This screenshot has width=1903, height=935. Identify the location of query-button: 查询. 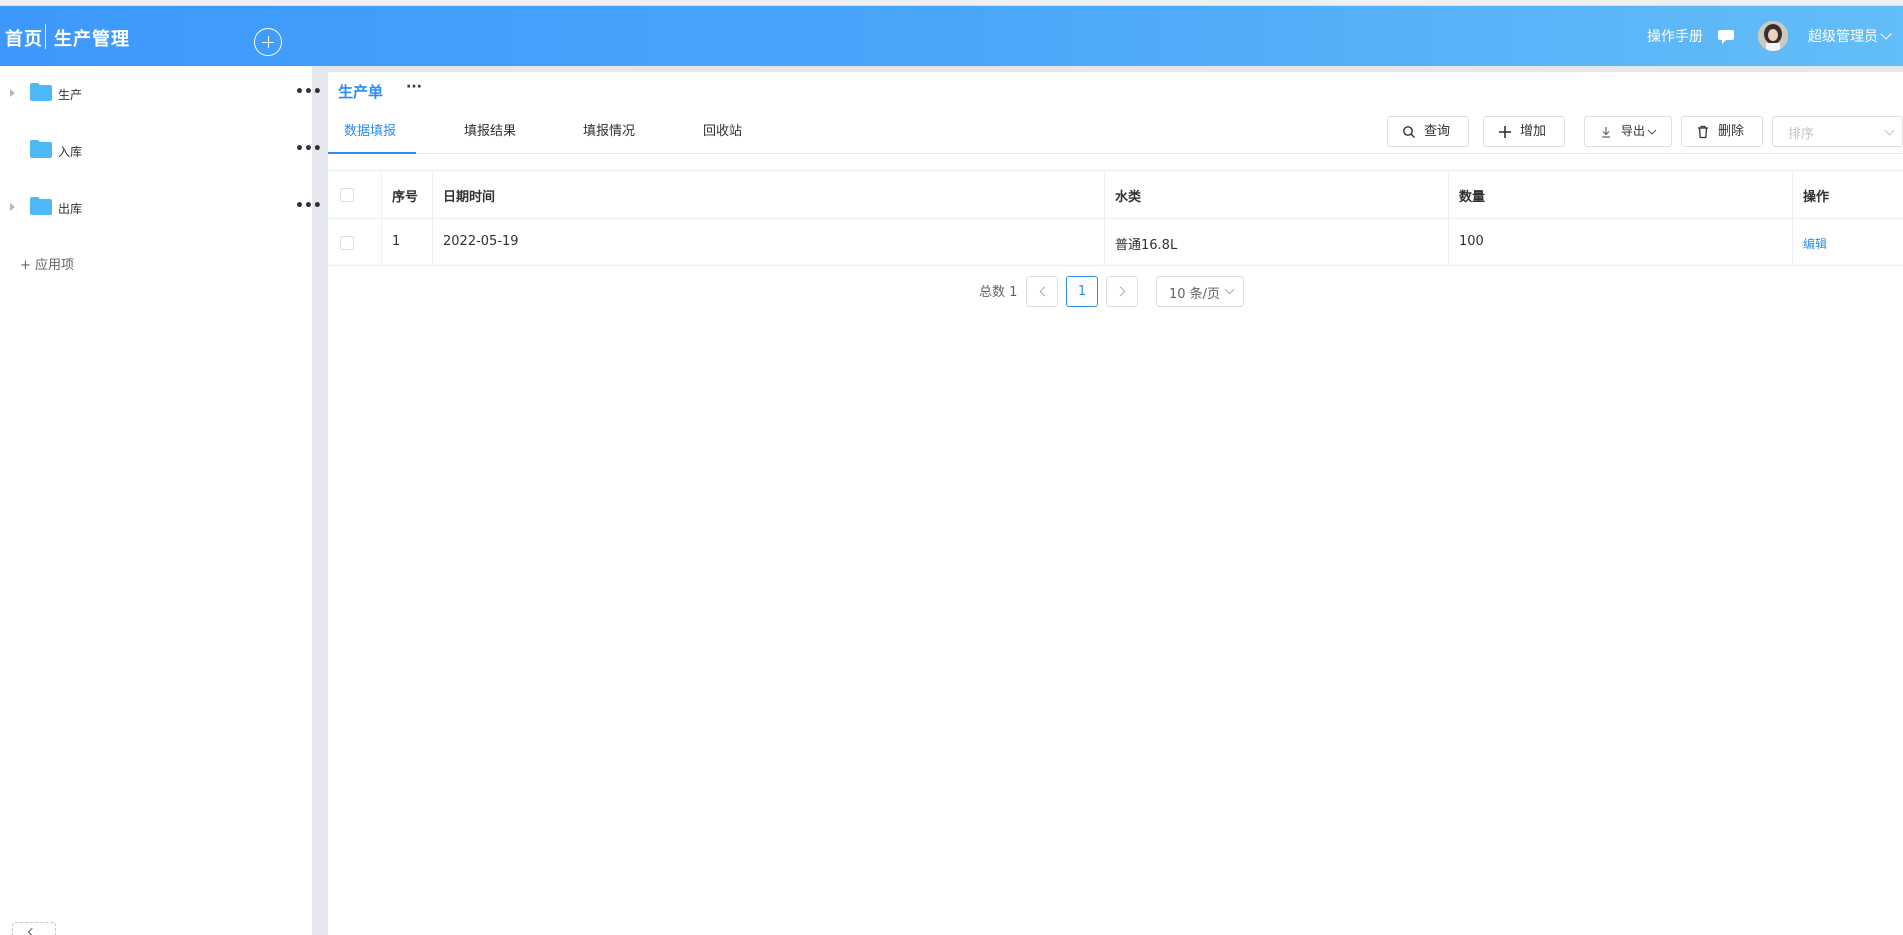
(1428, 131).